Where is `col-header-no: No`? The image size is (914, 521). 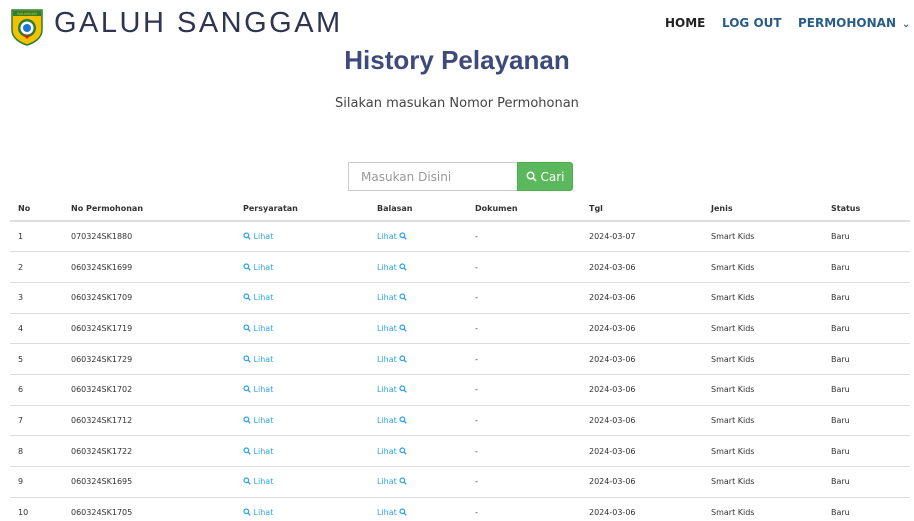 col-header-no: No is located at coordinates (36, 209).